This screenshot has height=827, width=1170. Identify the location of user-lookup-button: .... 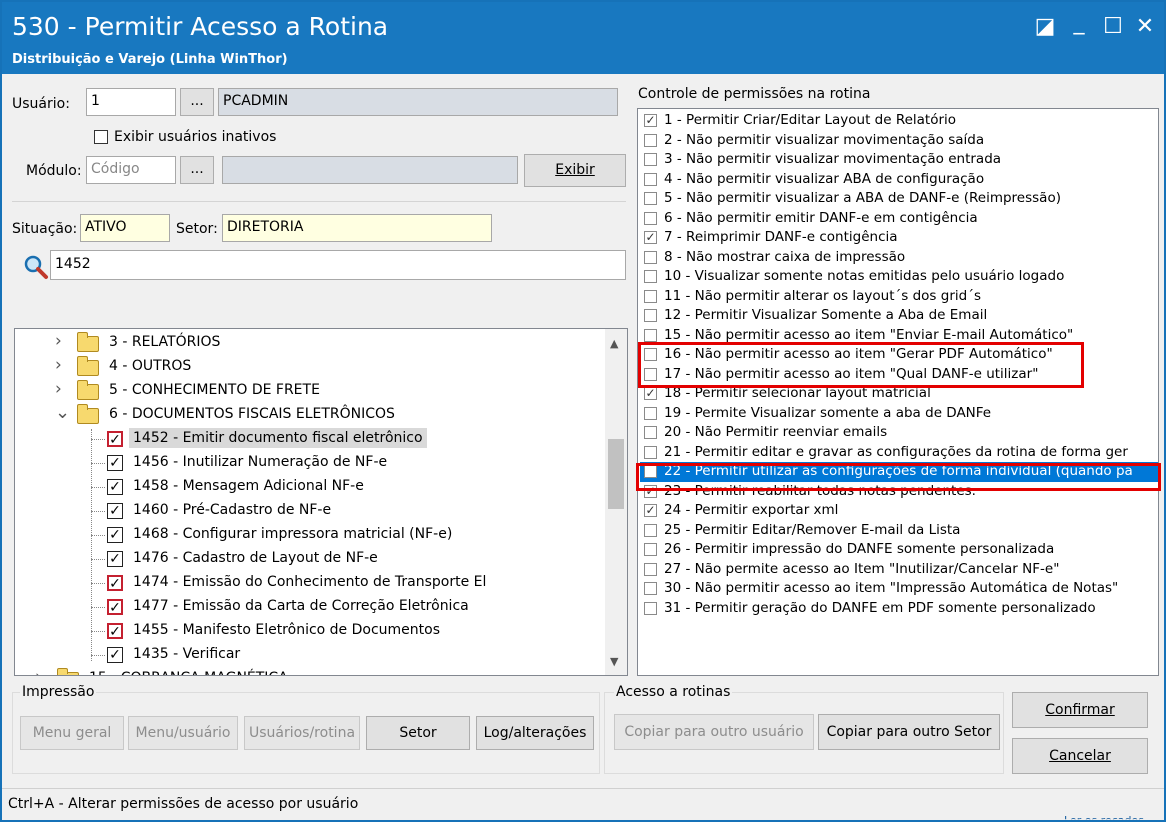
(197, 102).